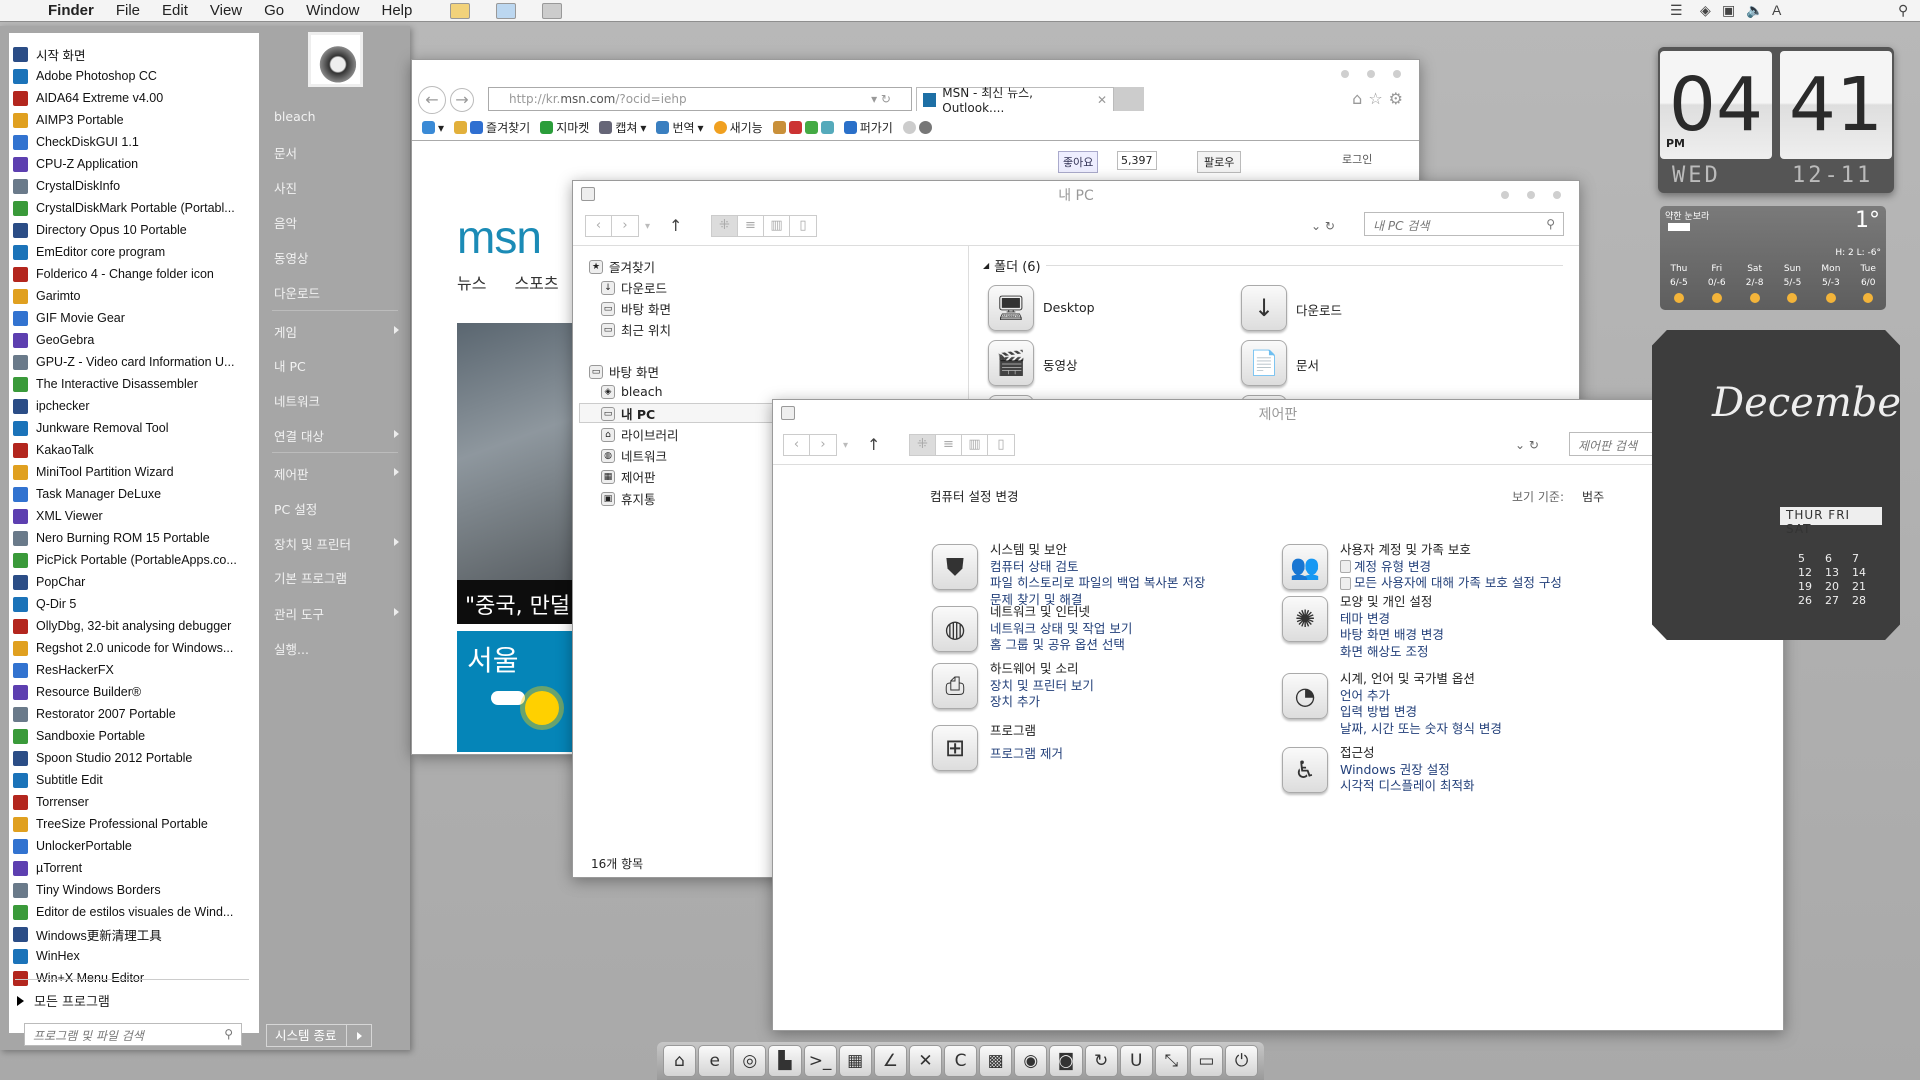 The width and height of the screenshot is (1920, 1080). What do you see at coordinates (890, 1061) in the screenshot?
I see `pen-icon: ∠` at bounding box center [890, 1061].